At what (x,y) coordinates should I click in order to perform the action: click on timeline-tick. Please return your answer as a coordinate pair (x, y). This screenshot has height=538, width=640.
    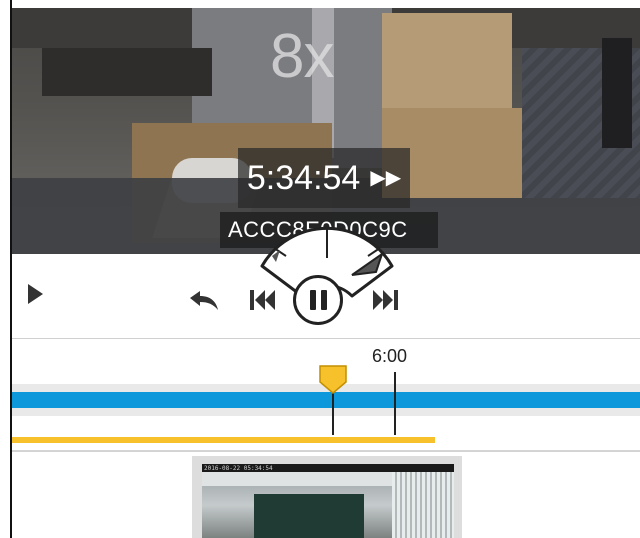
    Looking at the image, I should click on (395, 403).